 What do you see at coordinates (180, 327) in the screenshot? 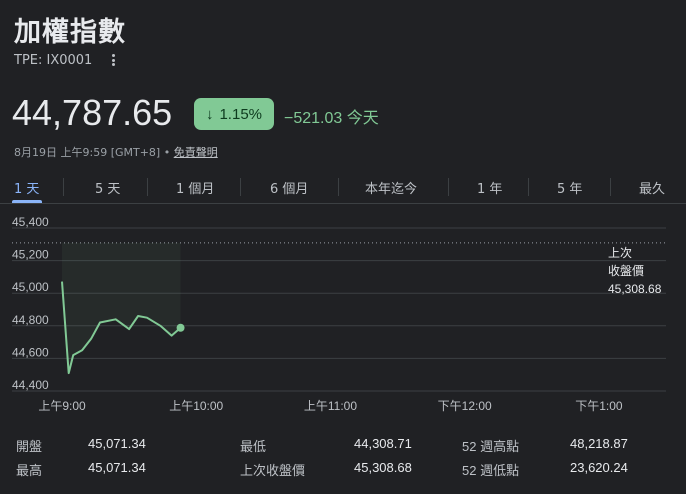
I see `current-point-dot` at bounding box center [180, 327].